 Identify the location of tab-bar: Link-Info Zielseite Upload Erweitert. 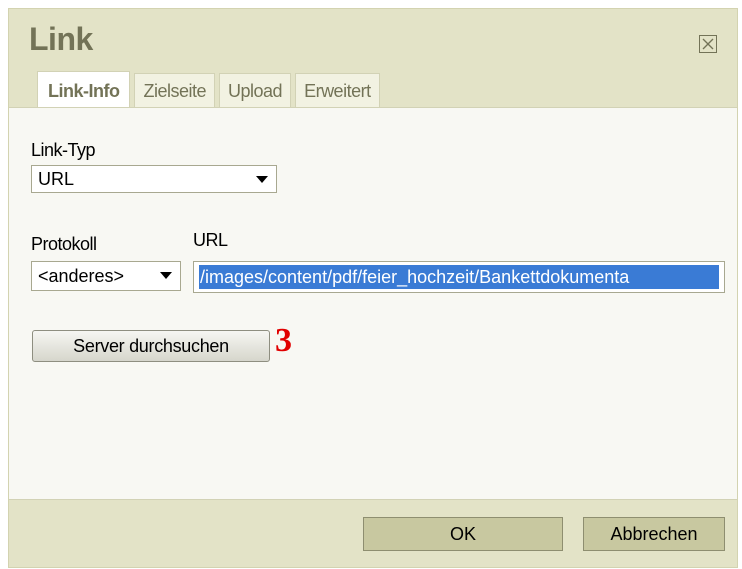
(210, 90).